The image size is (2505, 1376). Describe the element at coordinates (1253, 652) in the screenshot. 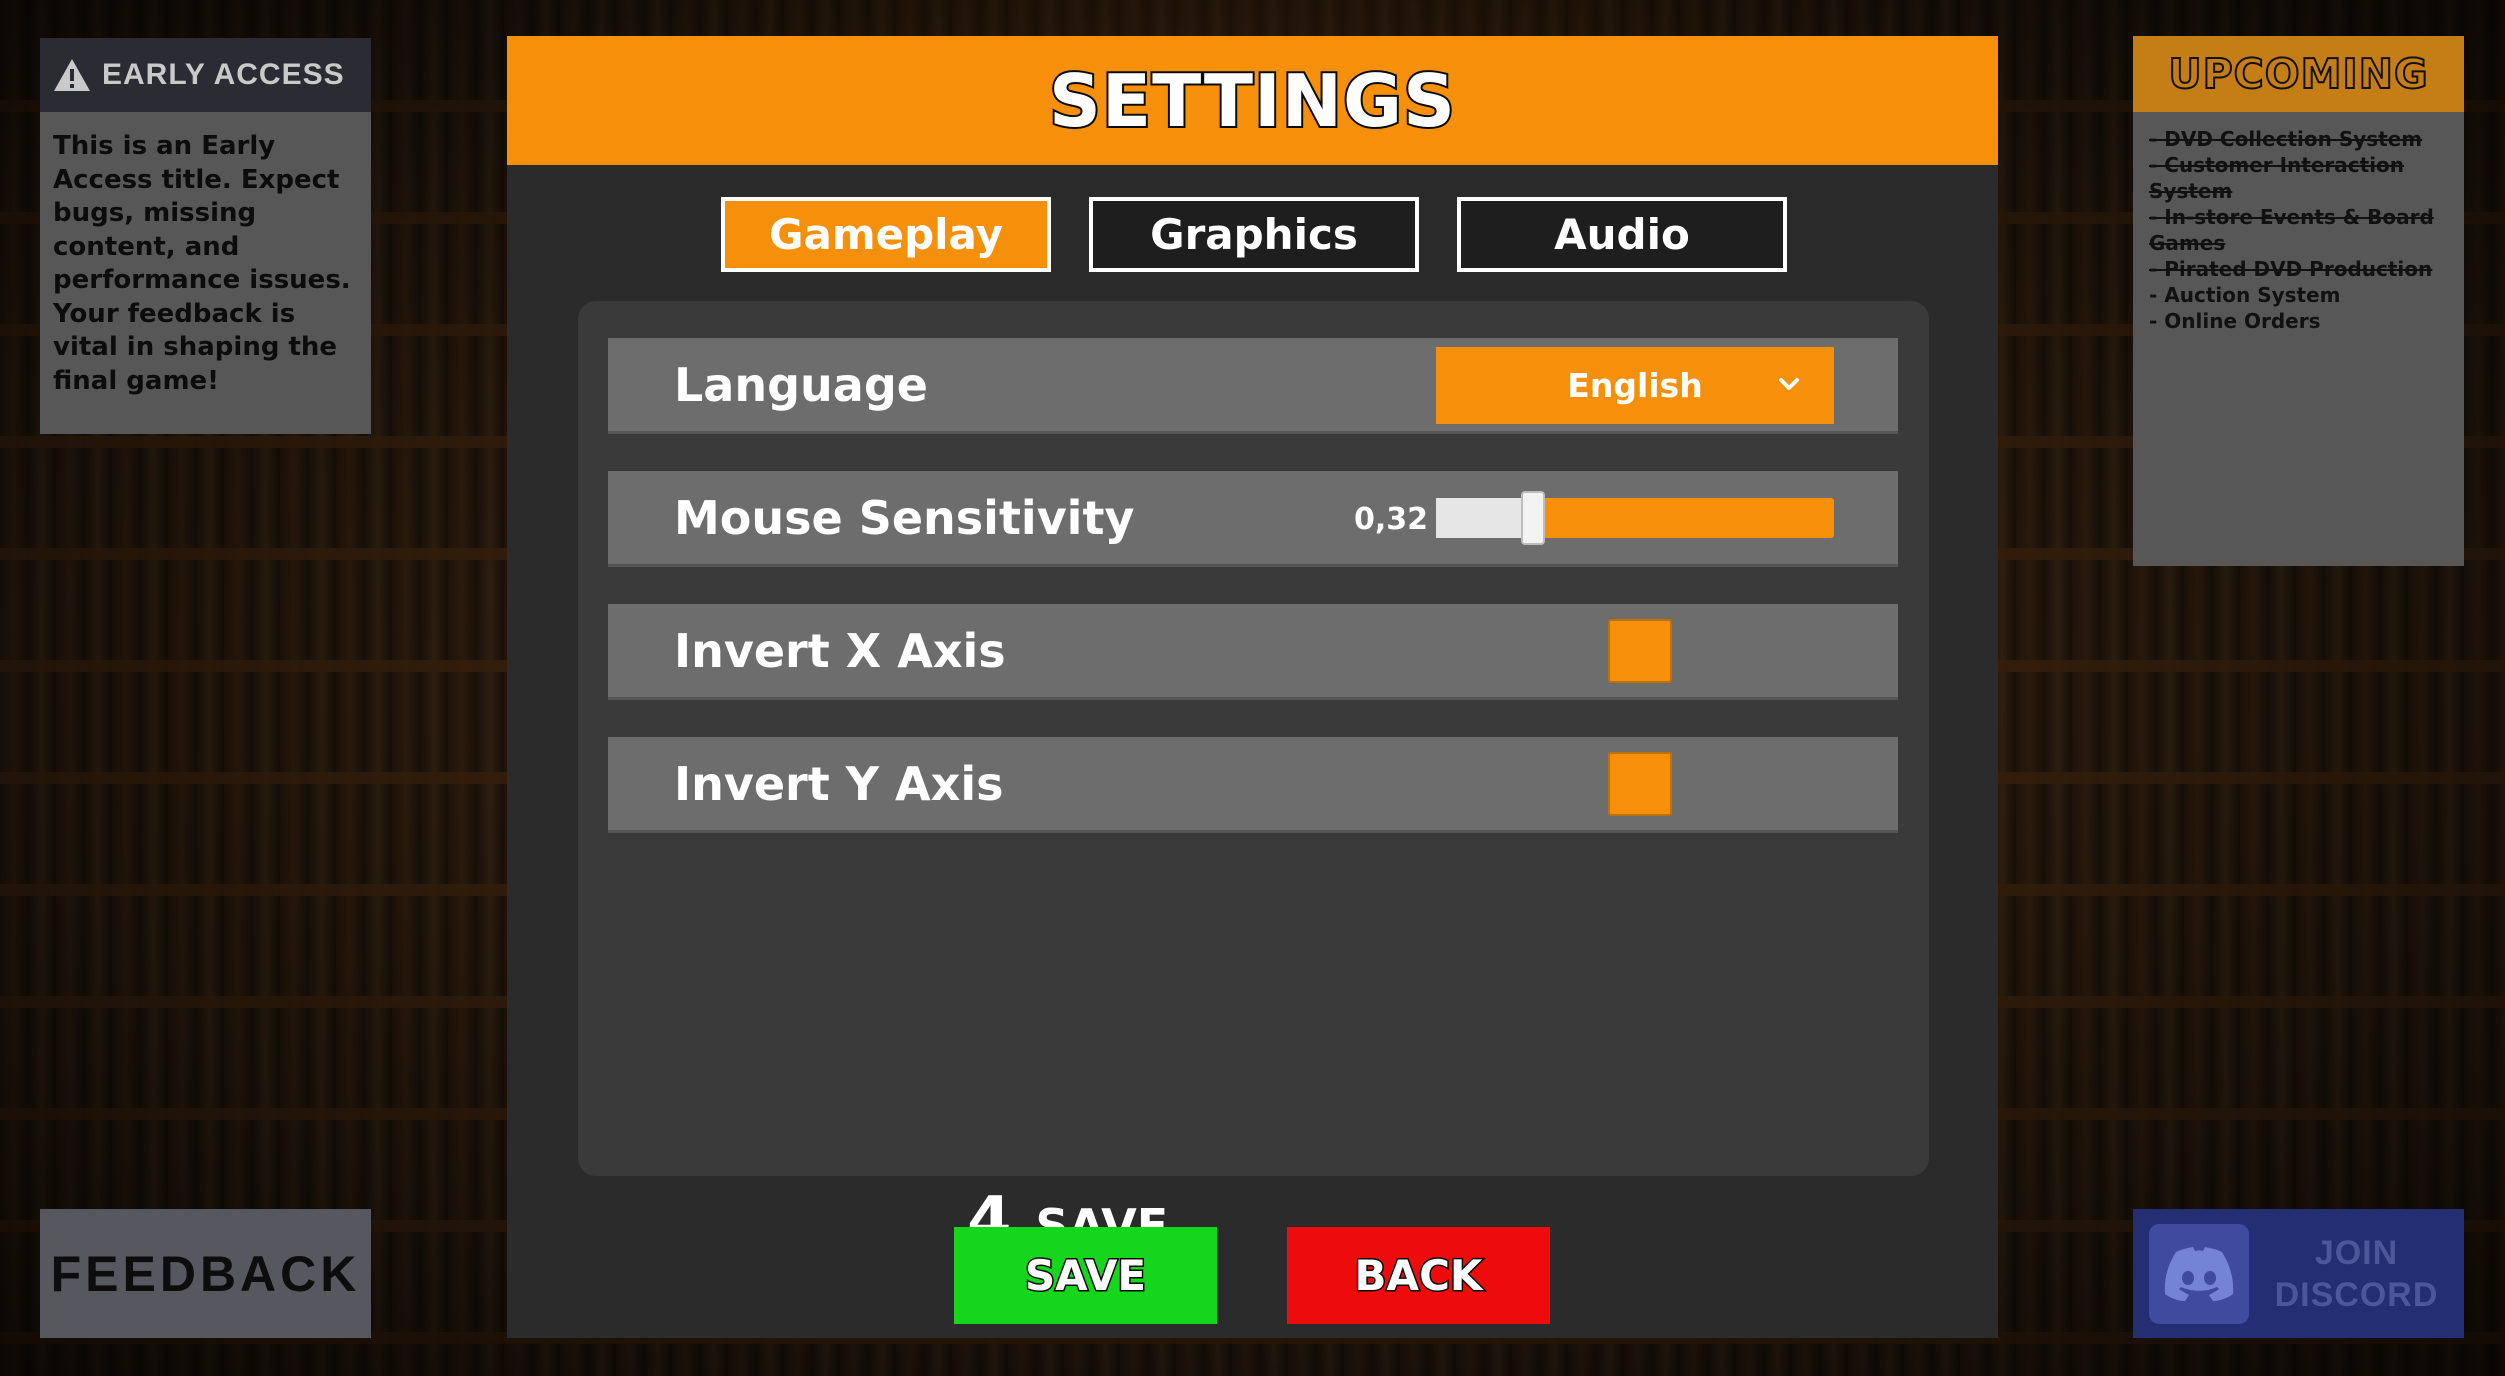

I see `setting-row-invert-x: Invert X Axis` at that location.